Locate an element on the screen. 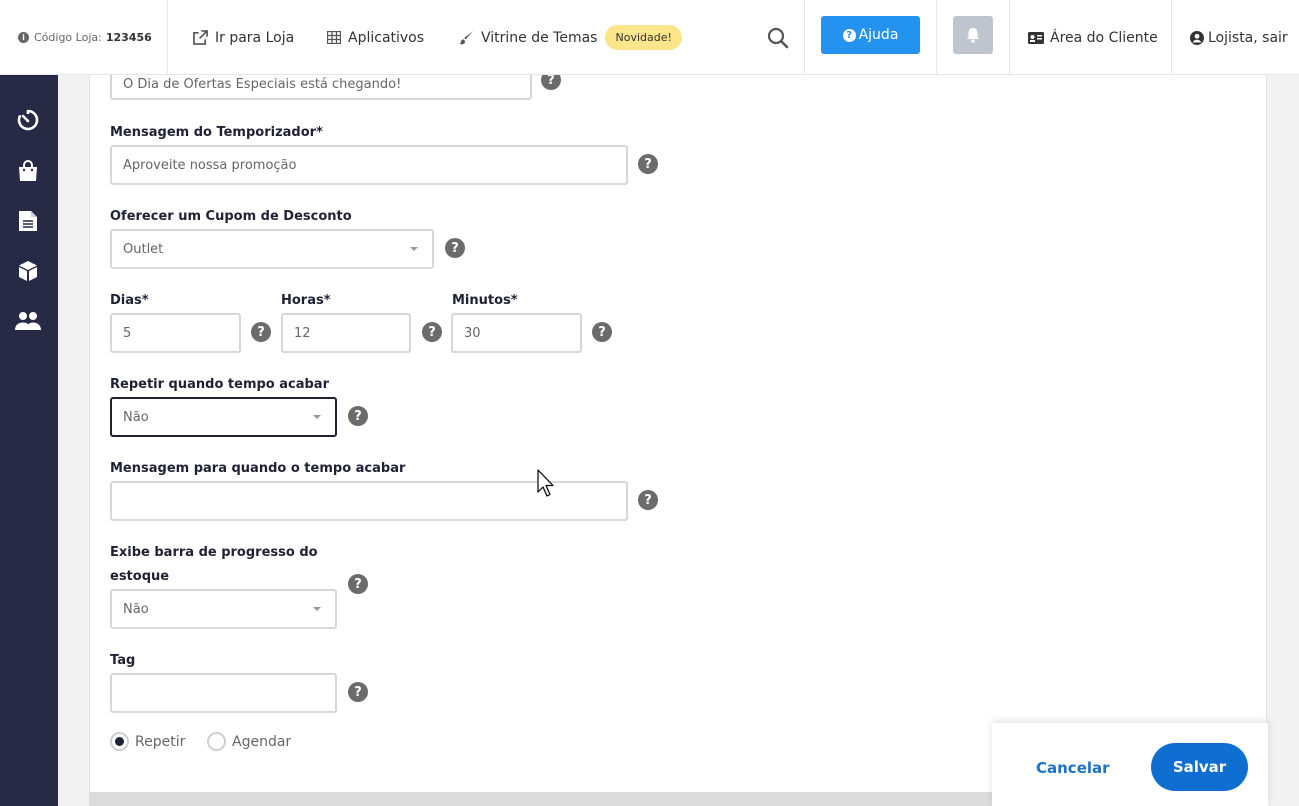  timer-message-label: Mensagem do Temporizador* is located at coordinates (216, 132).